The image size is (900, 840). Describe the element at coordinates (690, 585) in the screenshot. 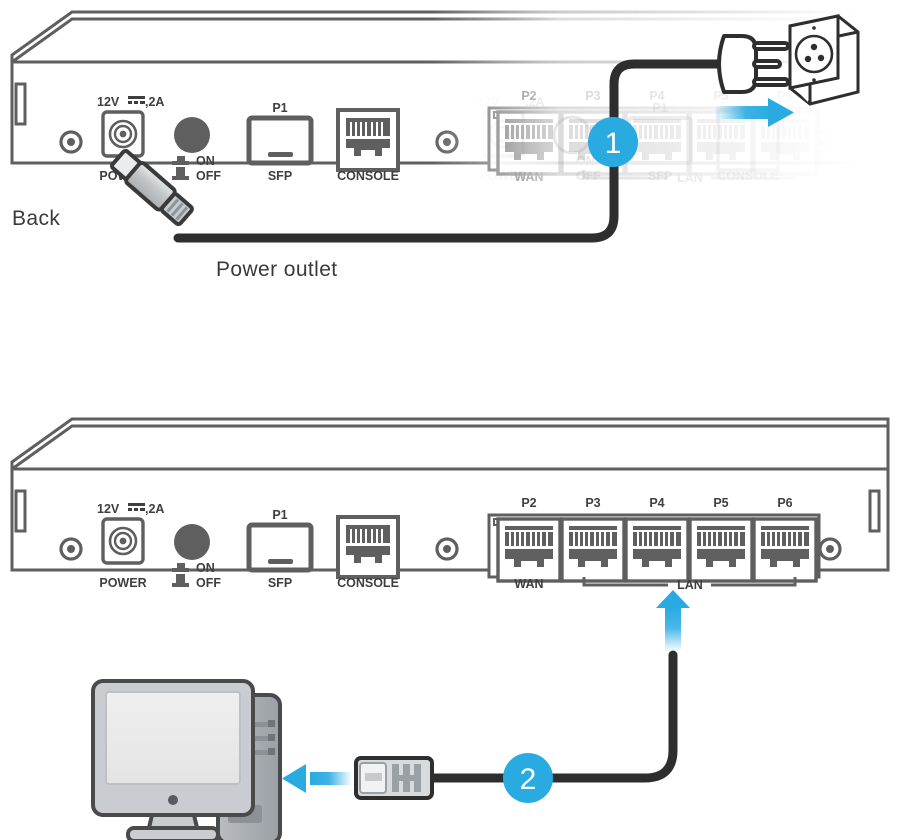

I see `svg-text: LAN` at that location.